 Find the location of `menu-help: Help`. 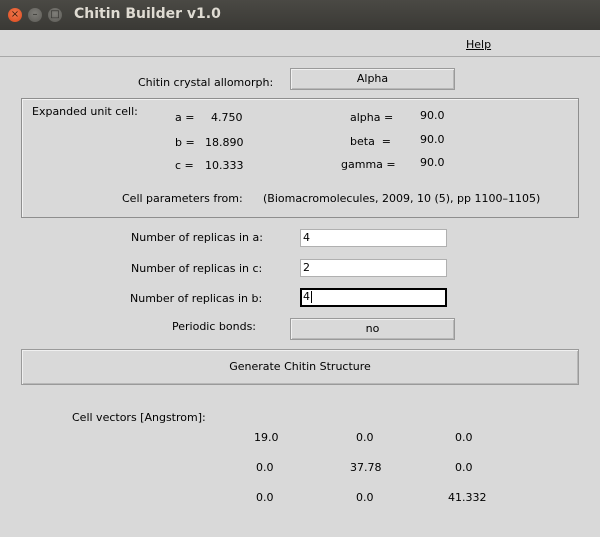

menu-help: Help is located at coordinates (478, 44).